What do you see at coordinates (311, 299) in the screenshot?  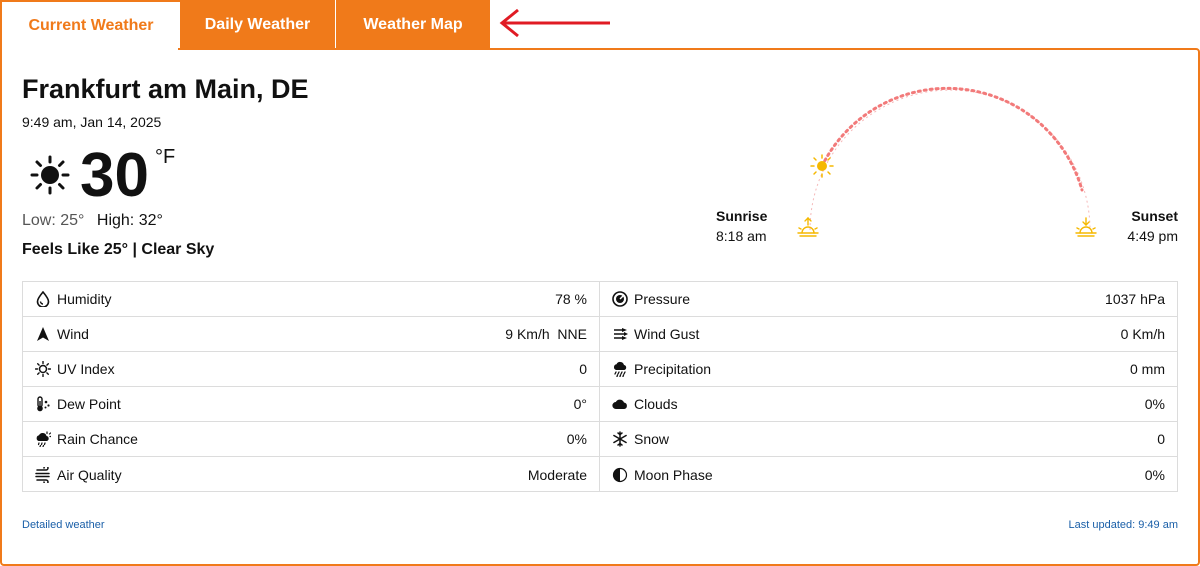 I see `metric-humidity: Humidity 78 %` at bounding box center [311, 299].